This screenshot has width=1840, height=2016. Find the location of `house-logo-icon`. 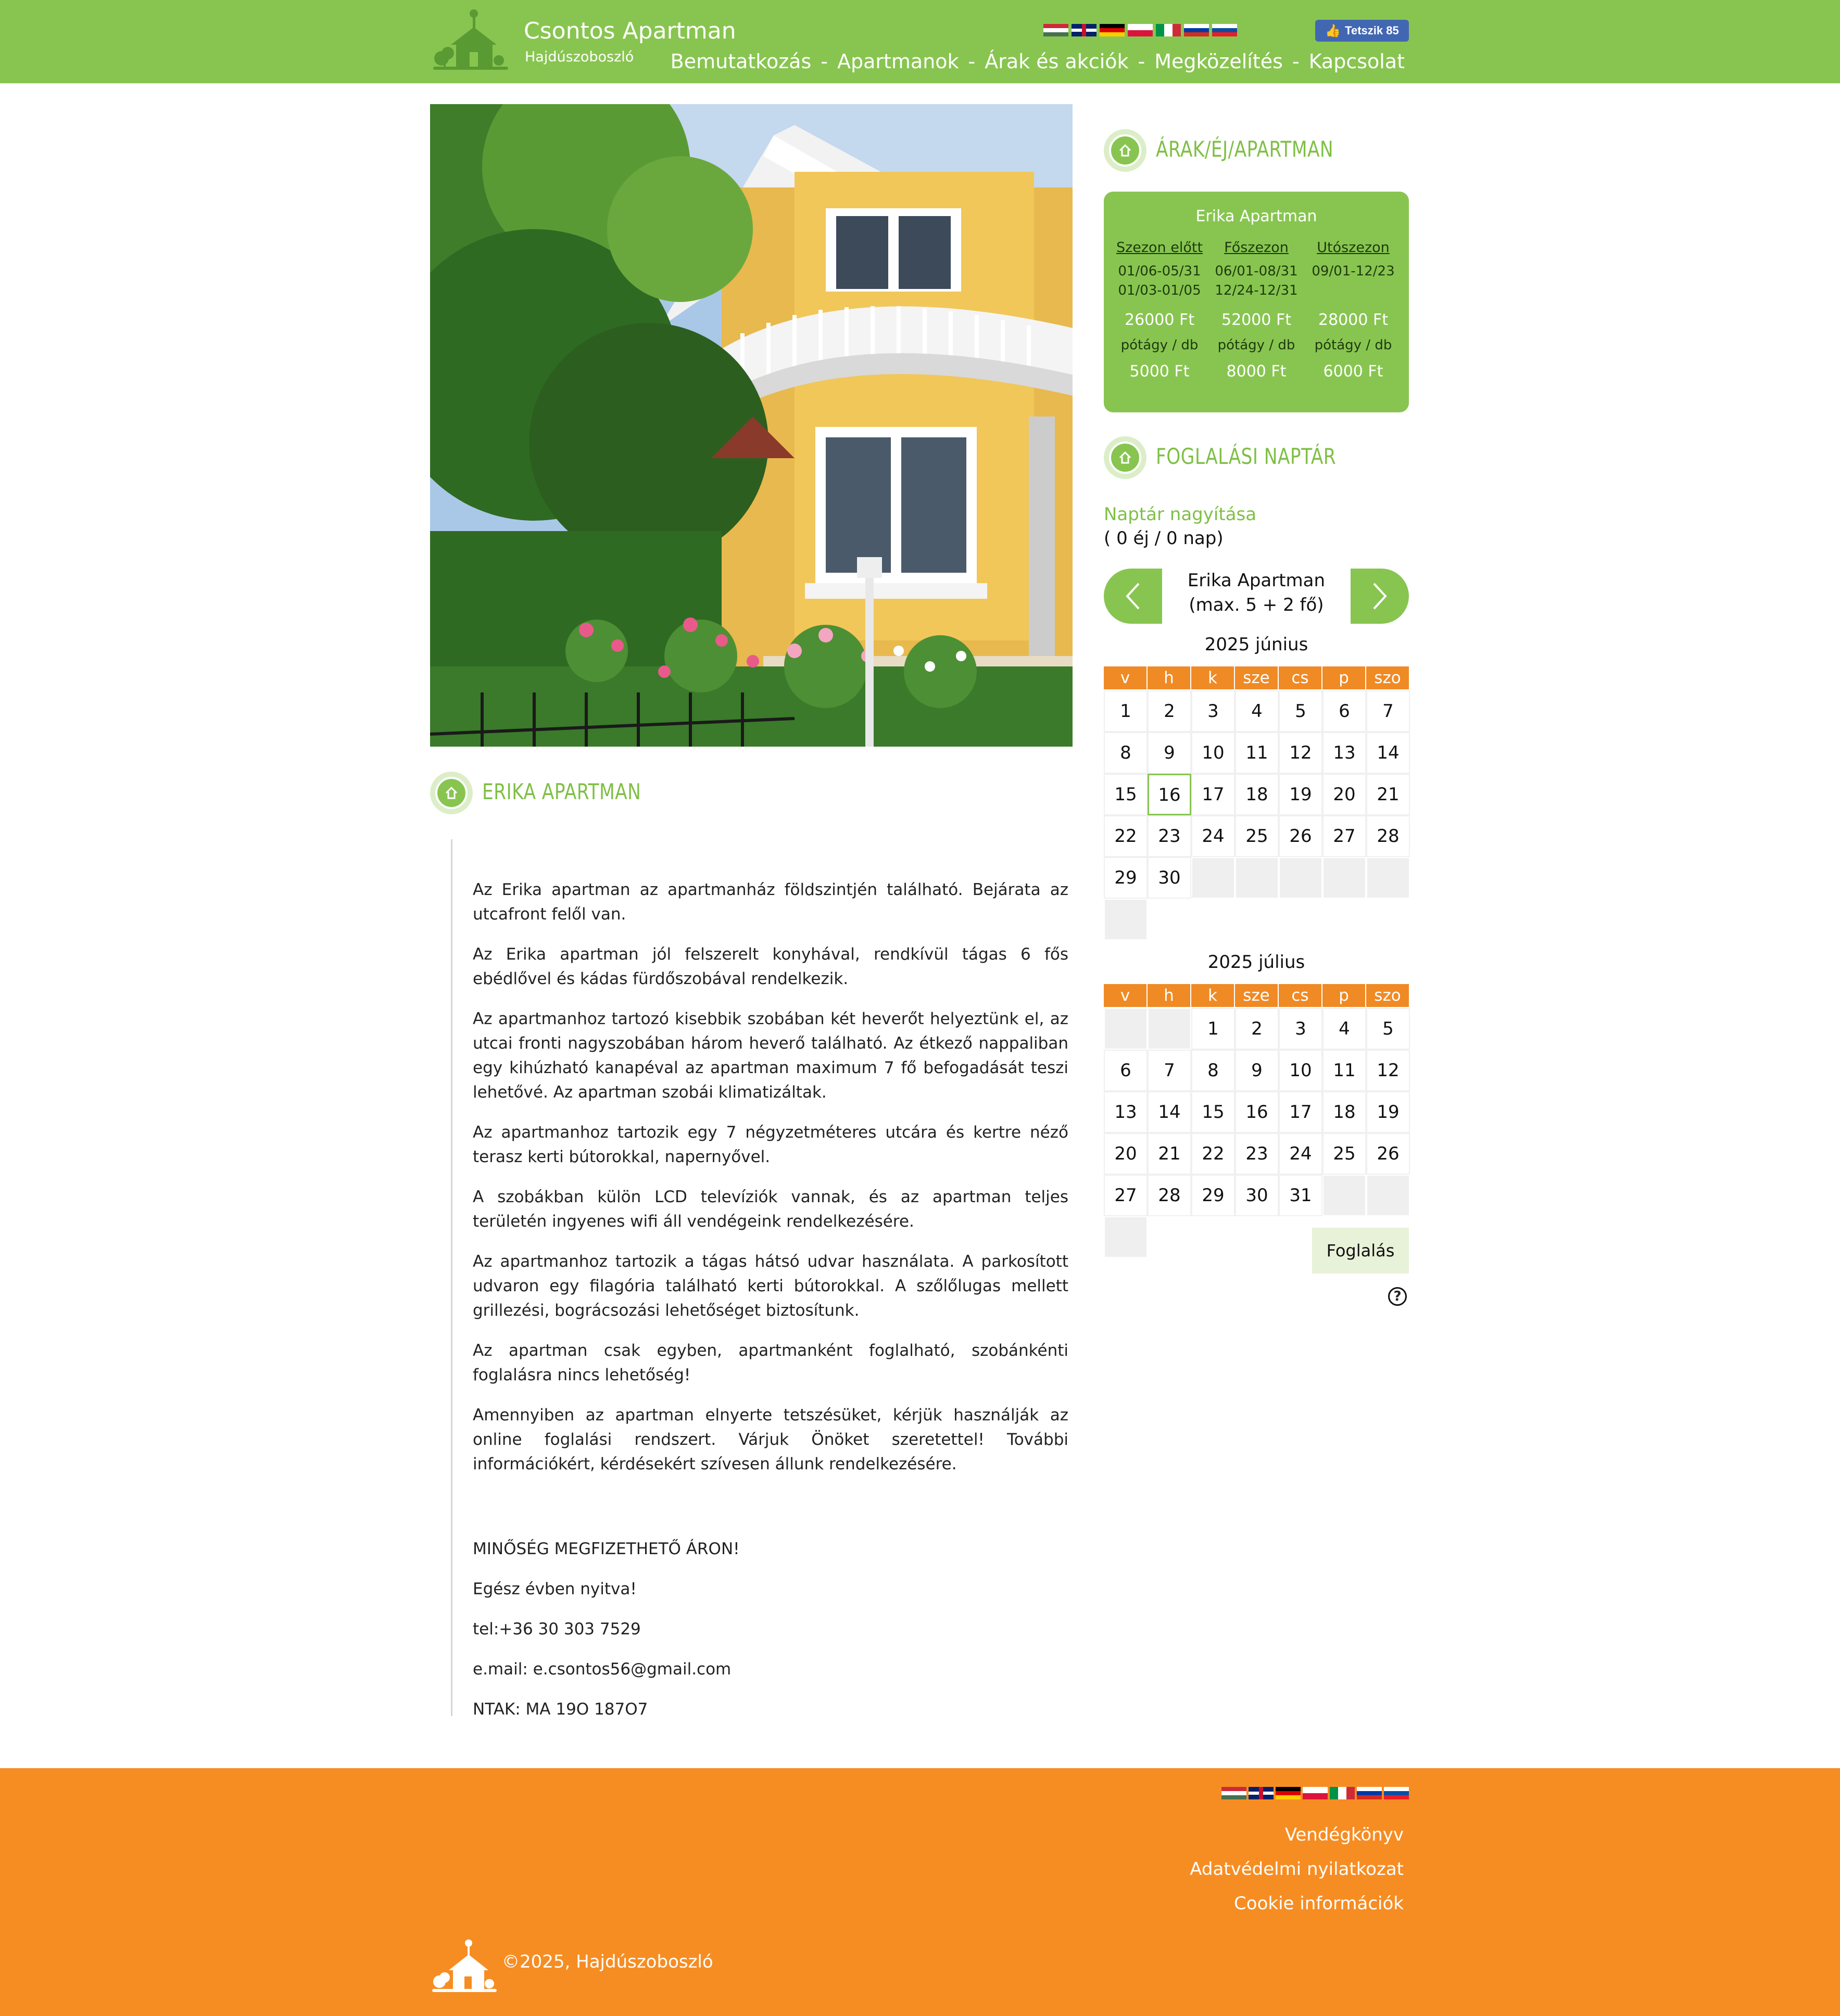

house-logo-icon is located at coordinates (469, 41).